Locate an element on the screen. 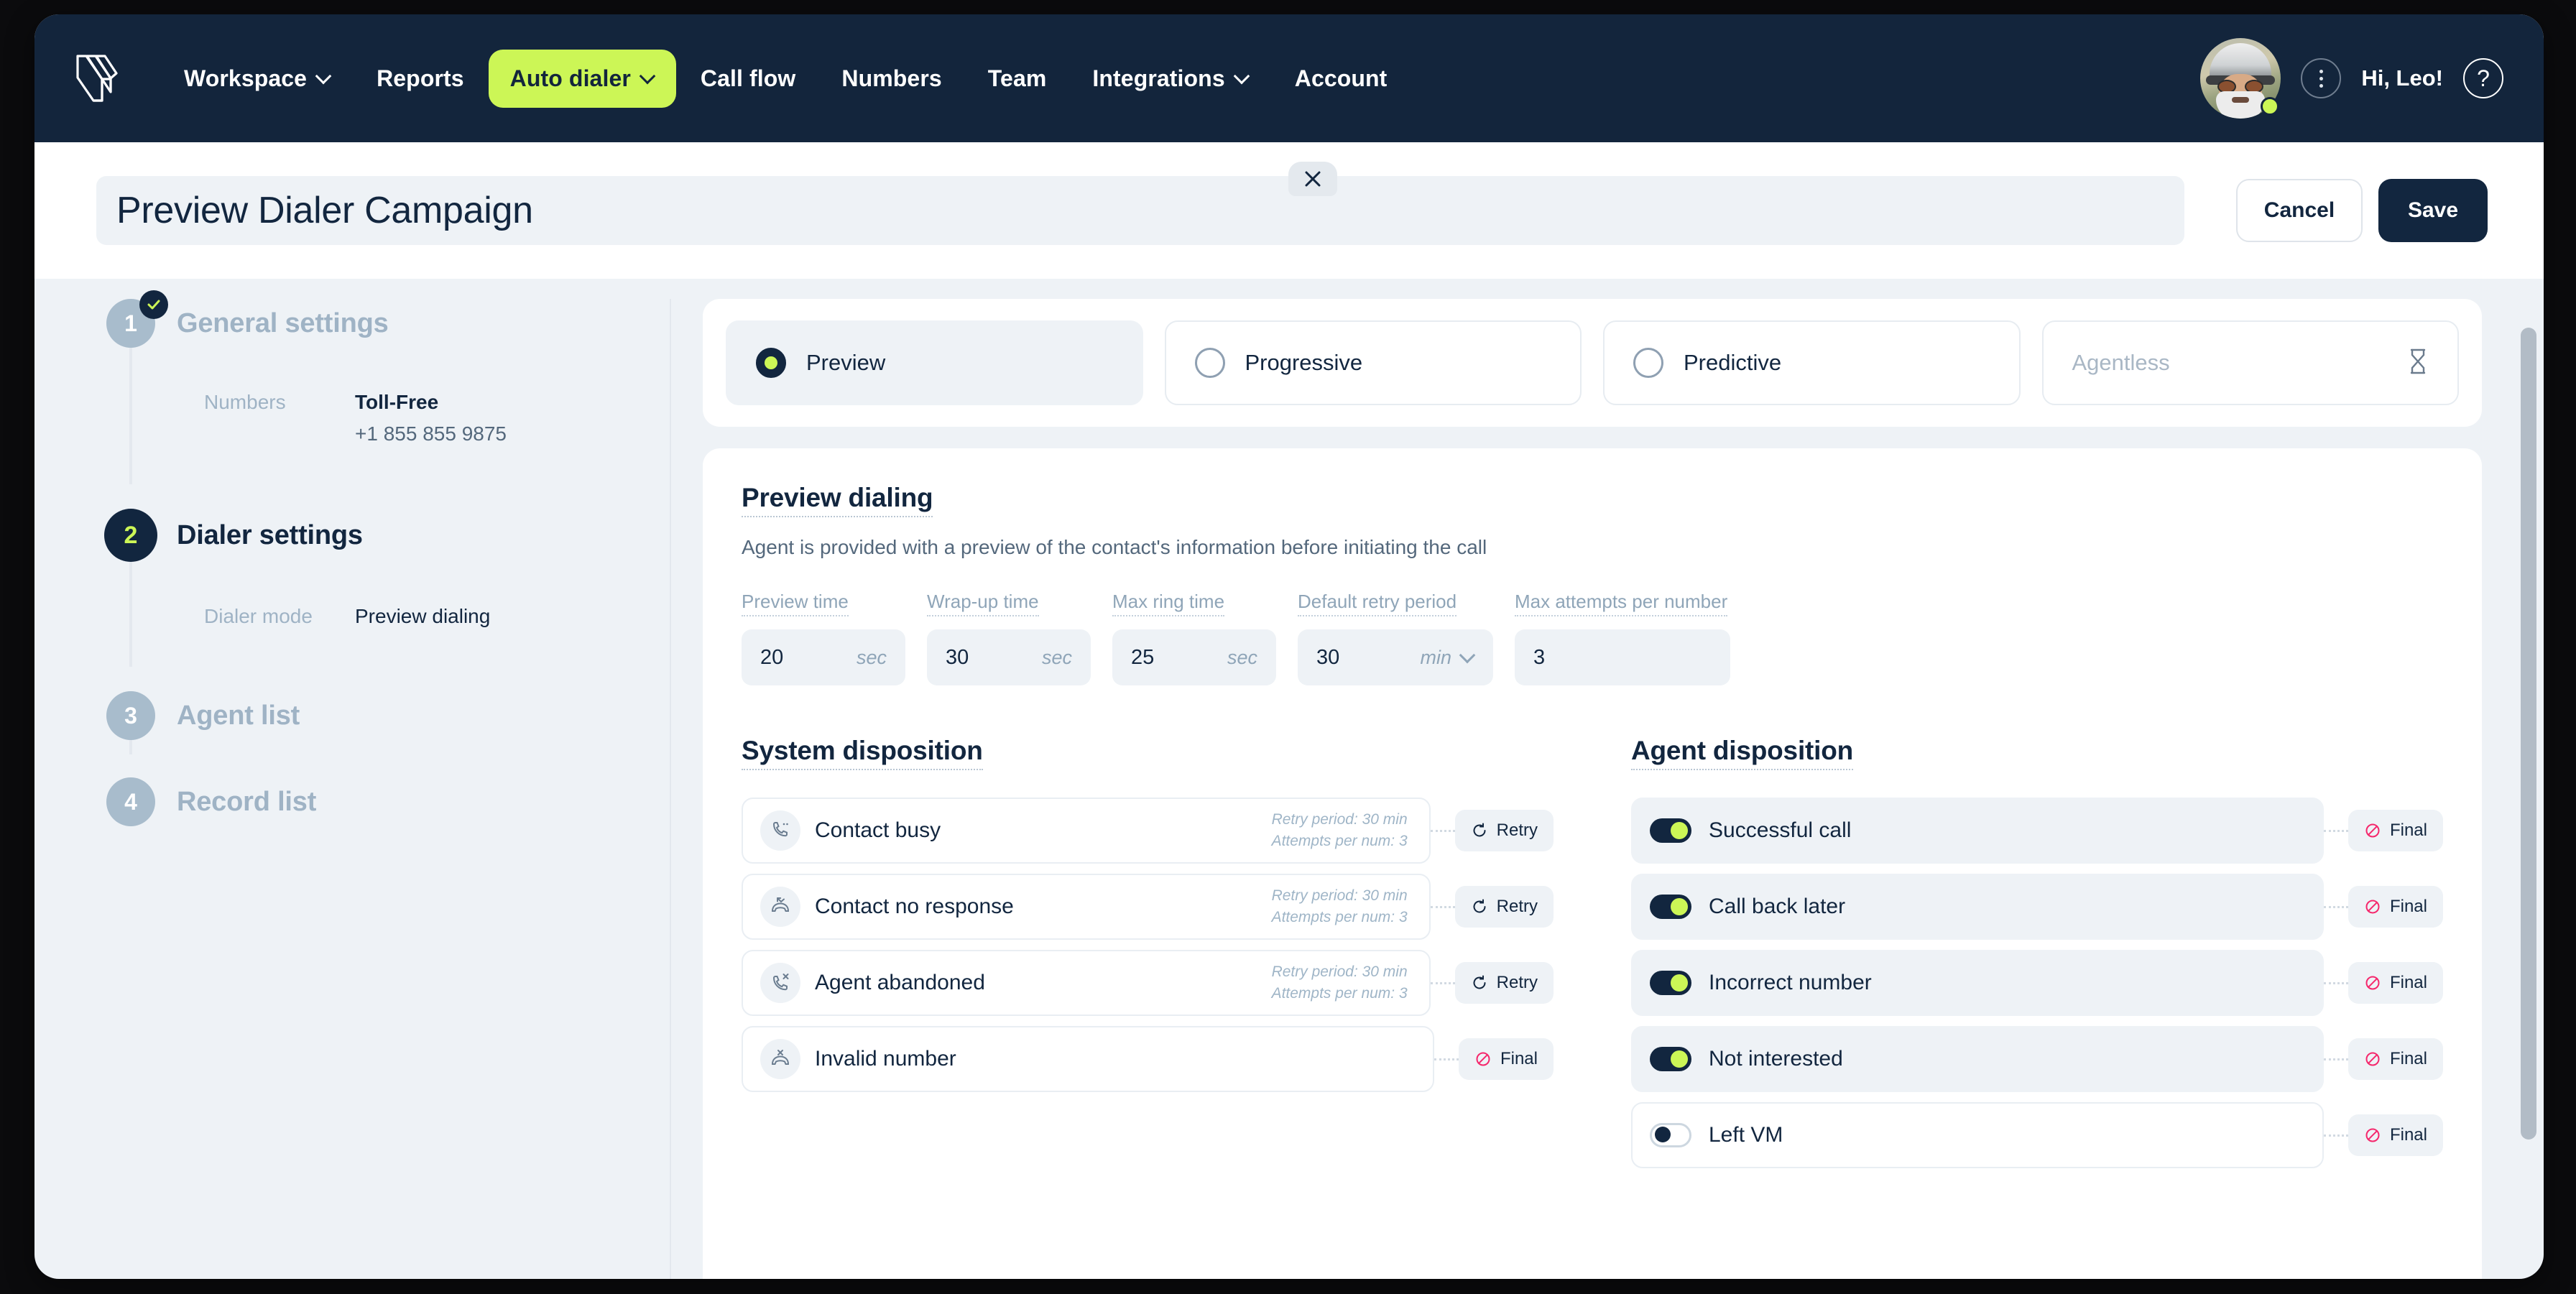 The height and width of the screenshot is (1294, 2576). nav-item-reports: Reports is located at coordinates (421, 79).